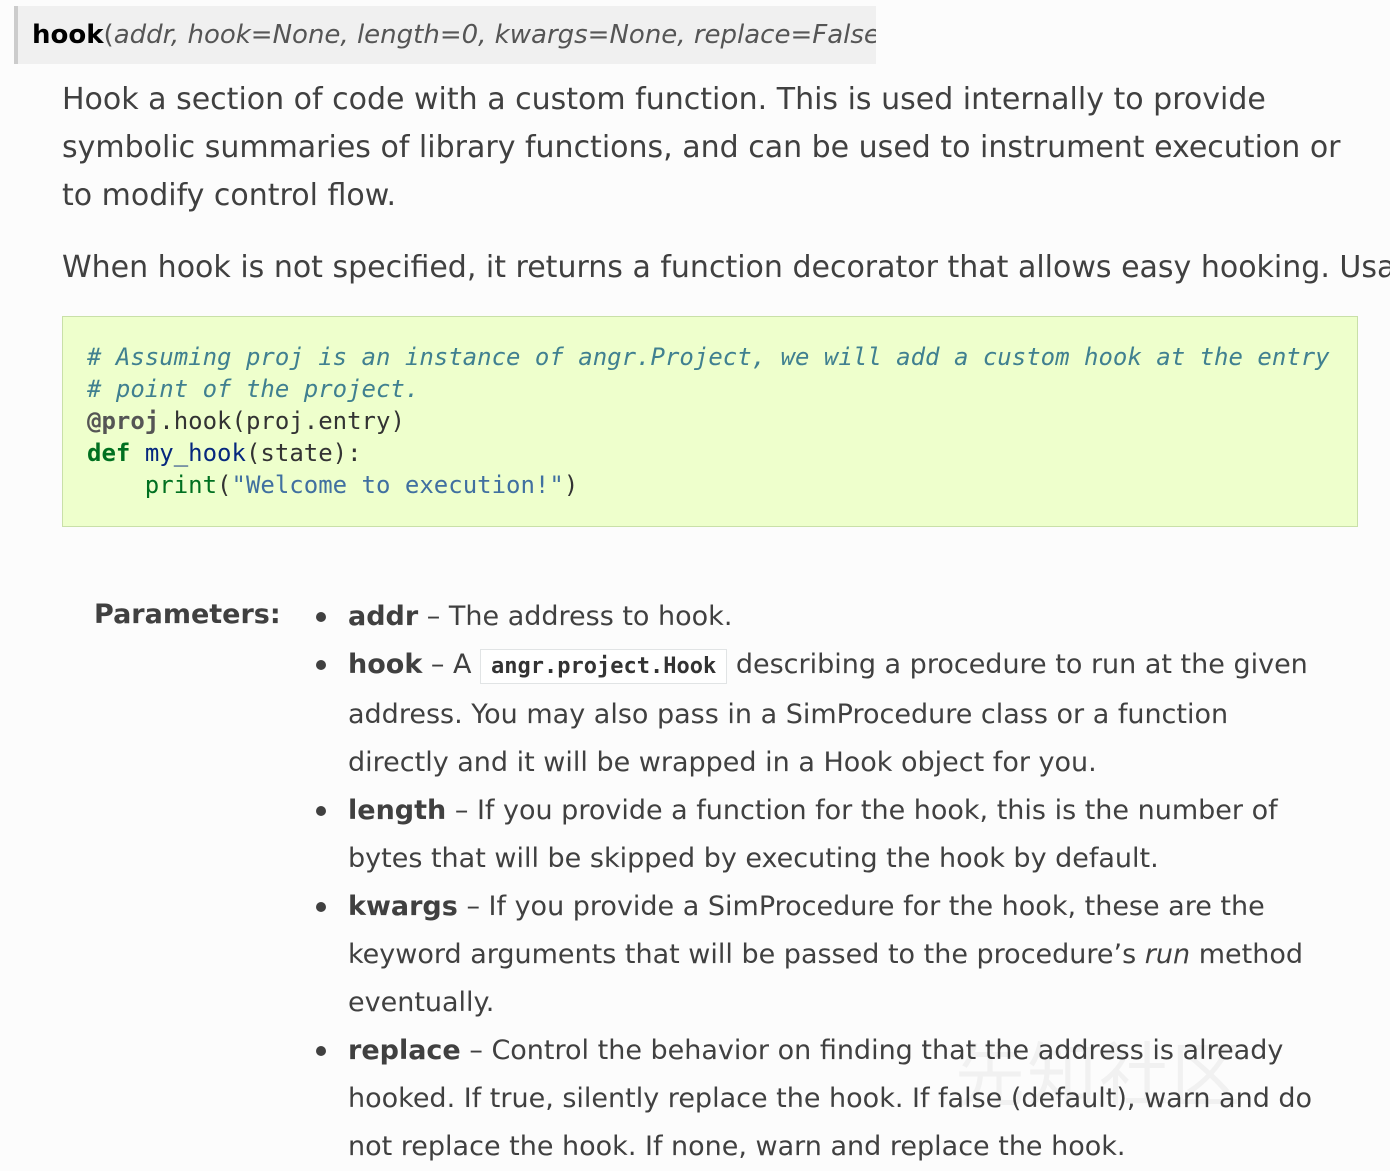 The height and width of the screenshot is (1171, 1390). Describe the element at coordinates (1099, 1070) in the screenshot. I see `watermark-logo: 先知社区` at that location.